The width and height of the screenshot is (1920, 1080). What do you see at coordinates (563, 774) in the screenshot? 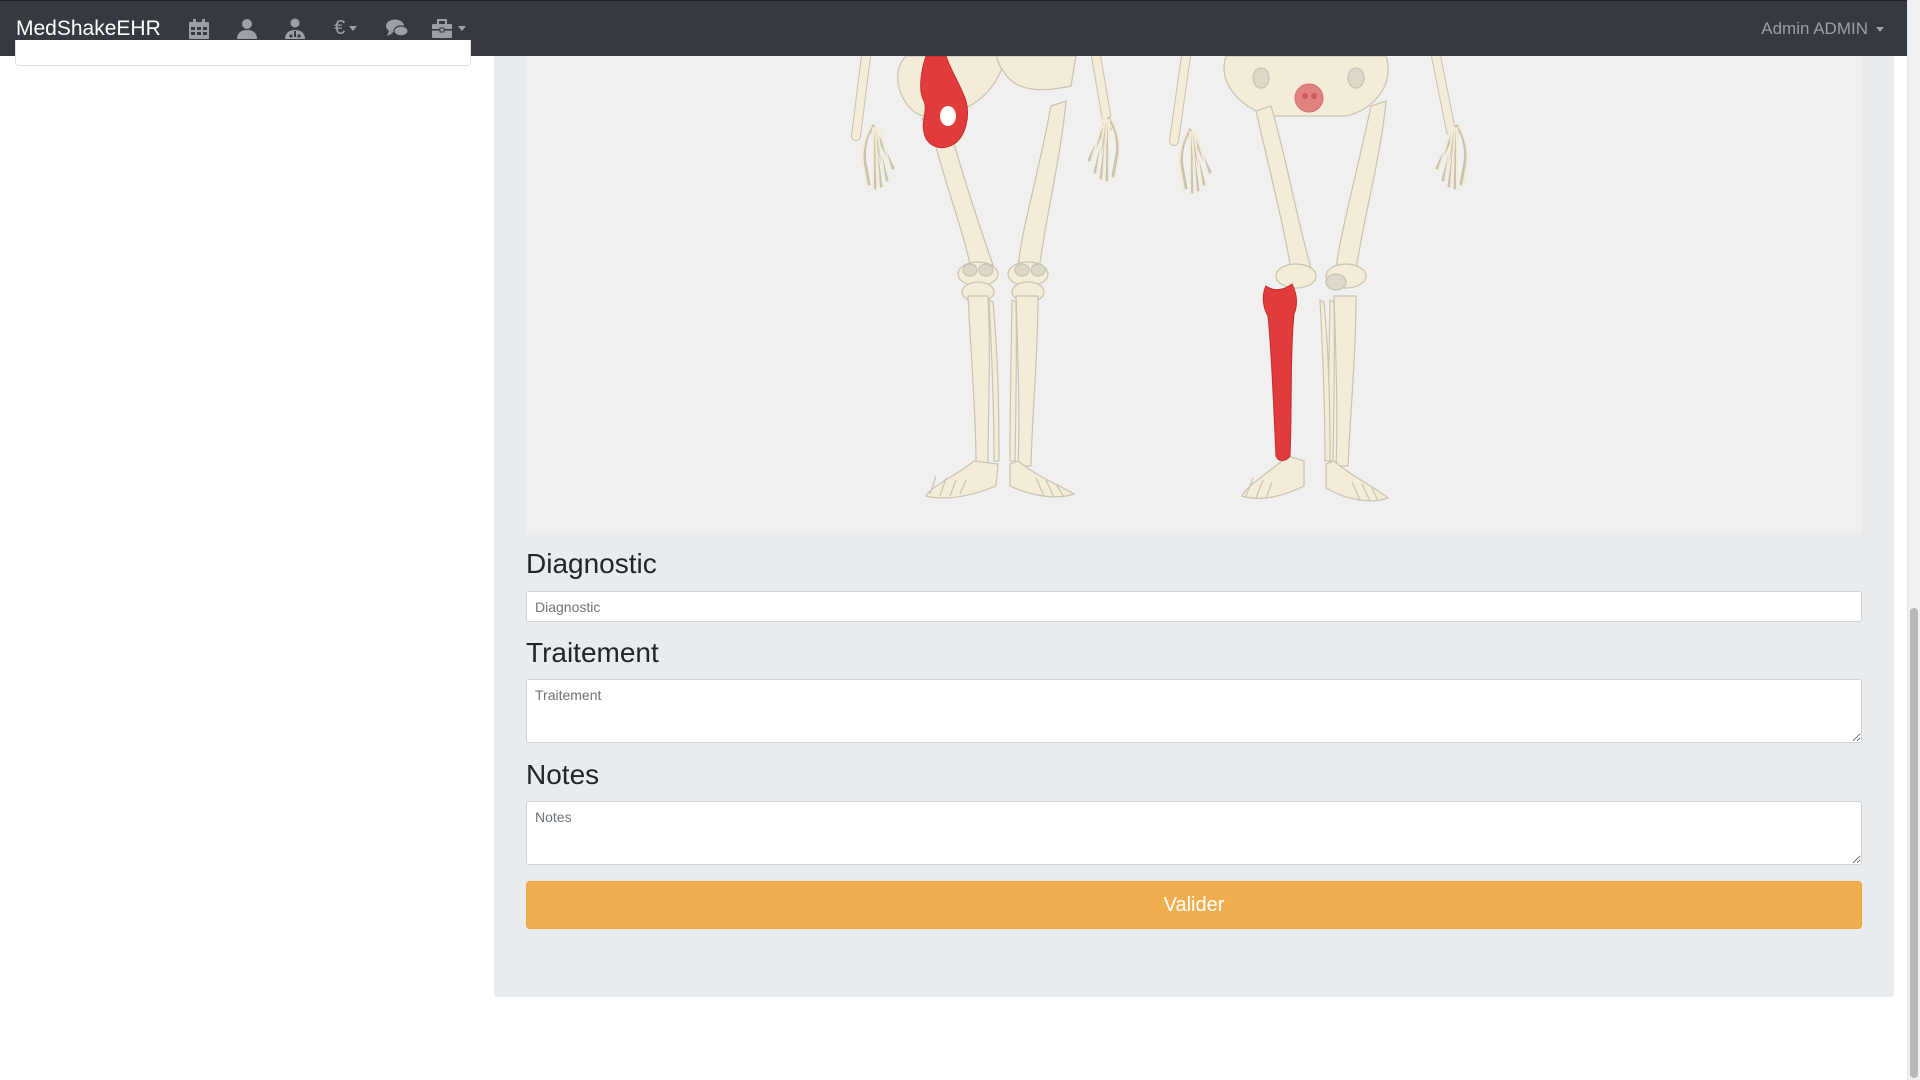
I see `notes-title: Notes` at bounding box center [563, 774].